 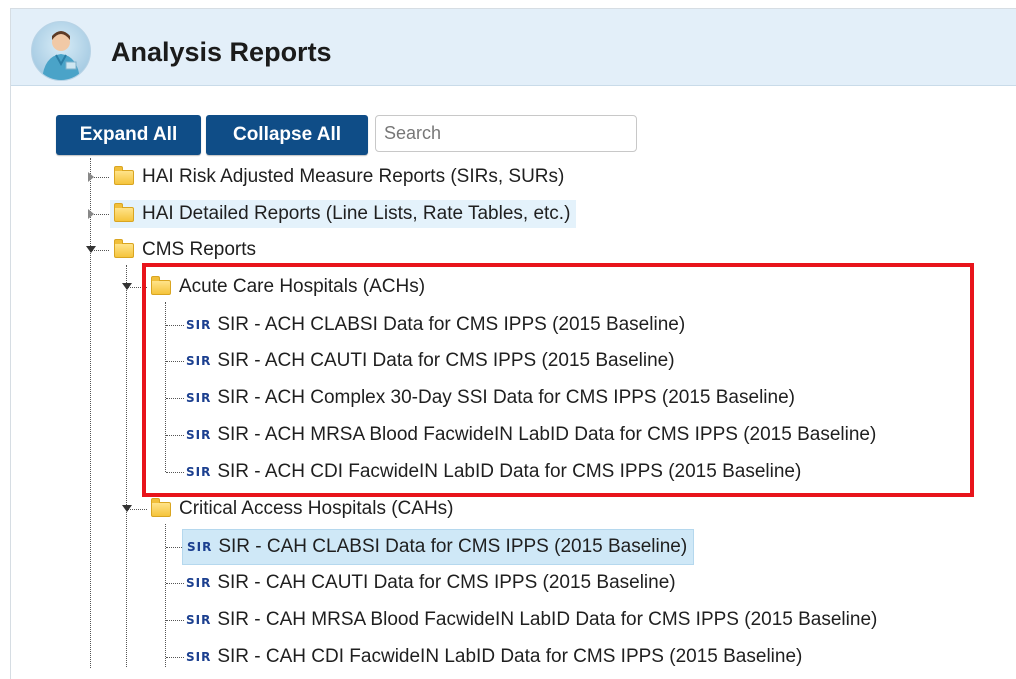 What do you see at coordinates (90, 413) in the screenshot?
I see `tree-connector-root` at bounding box center [90, 413].